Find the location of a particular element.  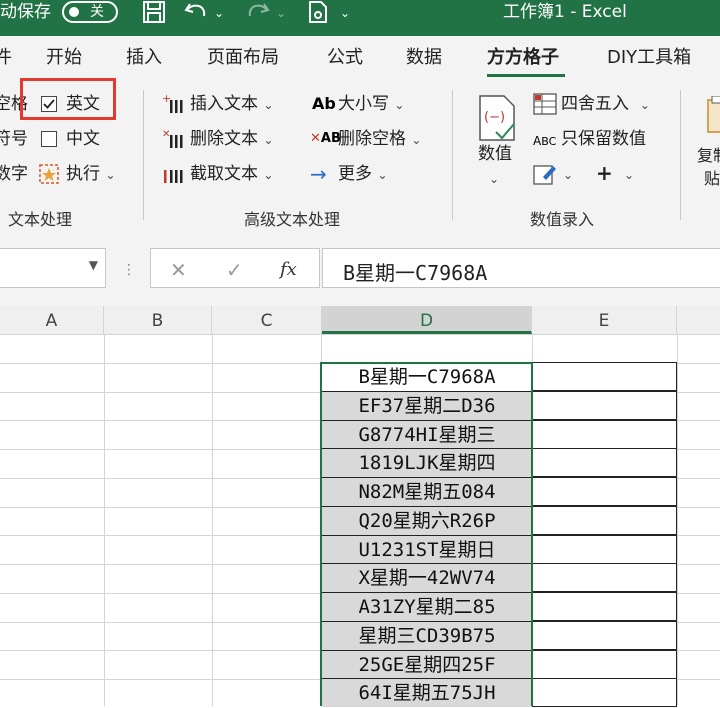

cancel-icon: ✕ is located at coordinates (178, 270).